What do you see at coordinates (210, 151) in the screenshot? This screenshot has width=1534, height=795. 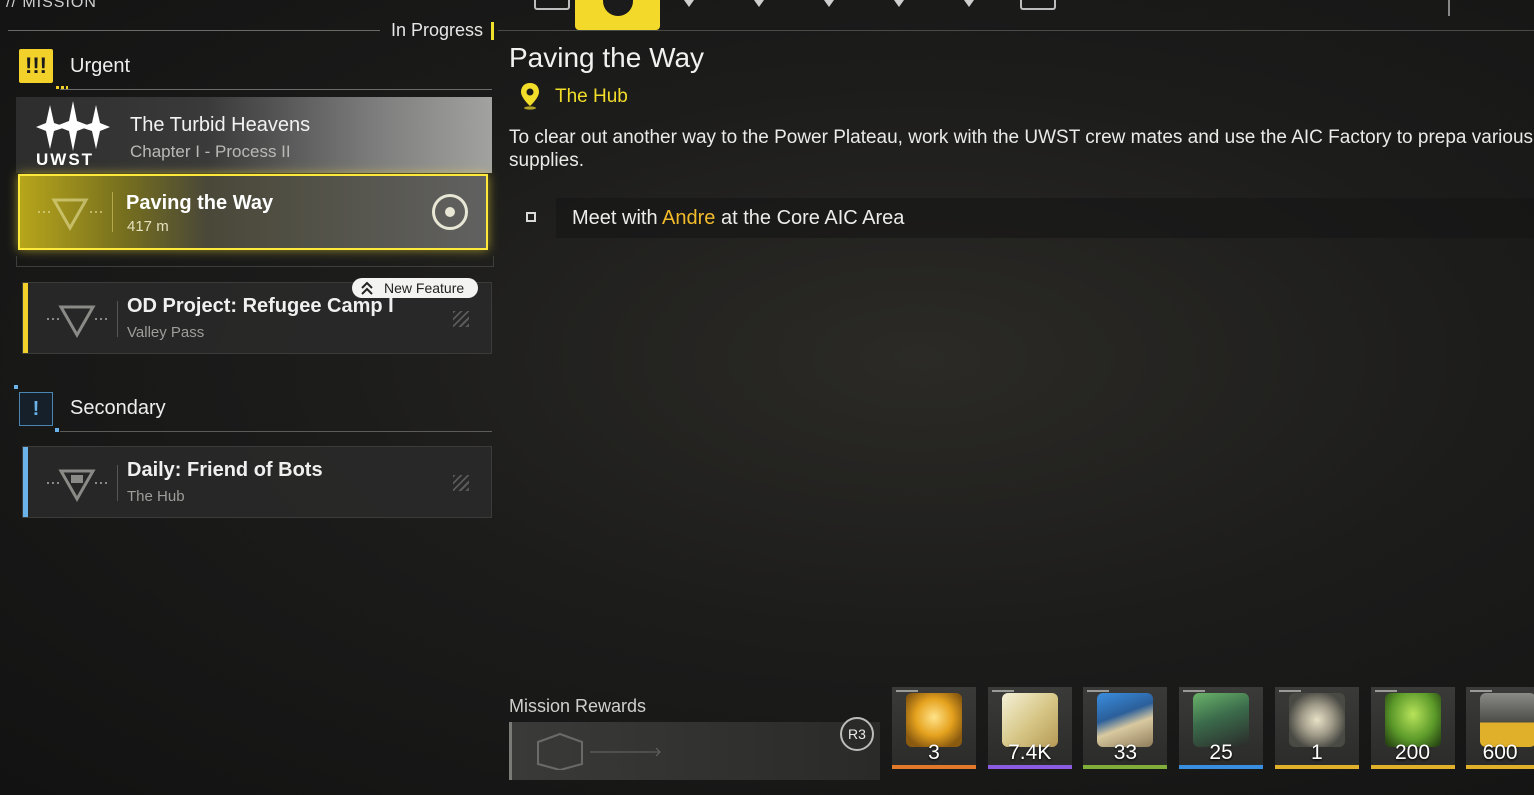 I see `chapter-subtitle: Chapter I - Process II` at bounding box center [210, 151].